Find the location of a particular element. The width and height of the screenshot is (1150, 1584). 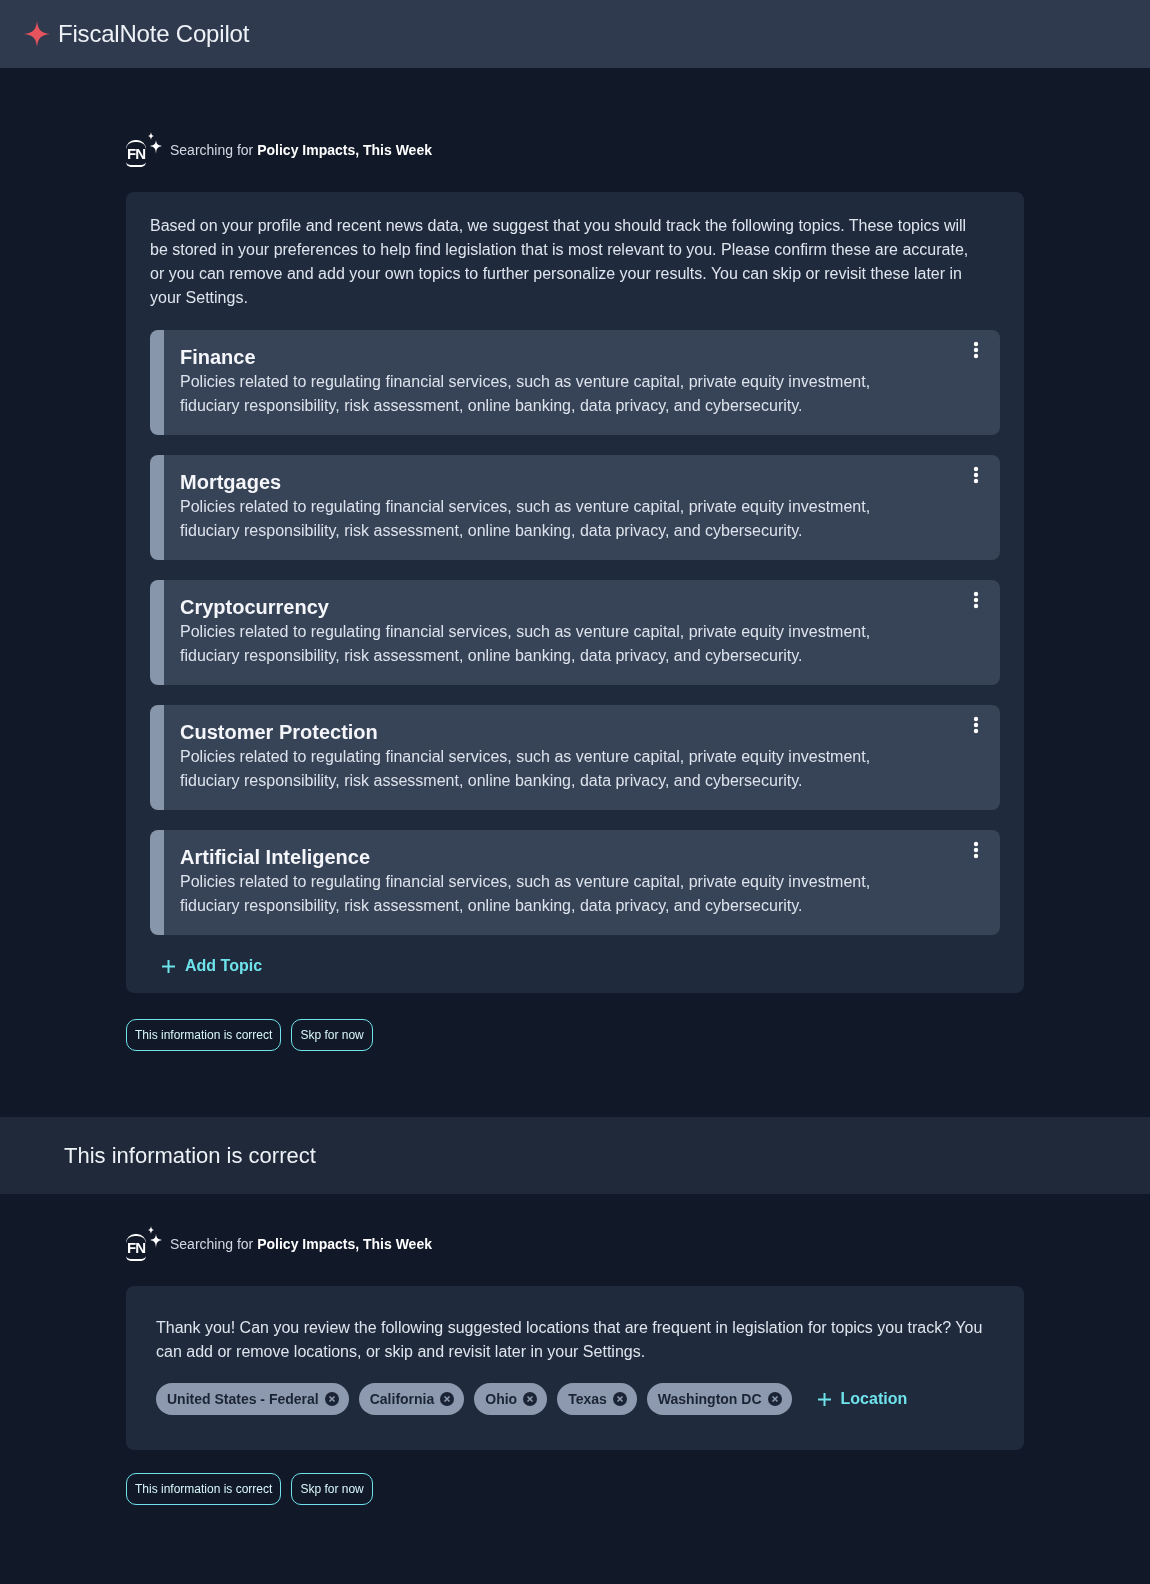

topic-title: Mortgages is located at coordinates (231, 482).